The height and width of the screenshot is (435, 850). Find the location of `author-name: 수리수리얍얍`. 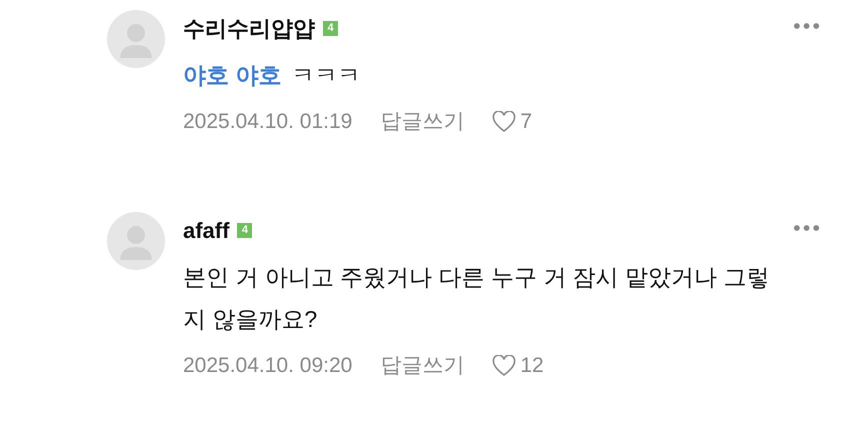

author-name: 수리수리얍얍 is located at coordinates (249, 28).